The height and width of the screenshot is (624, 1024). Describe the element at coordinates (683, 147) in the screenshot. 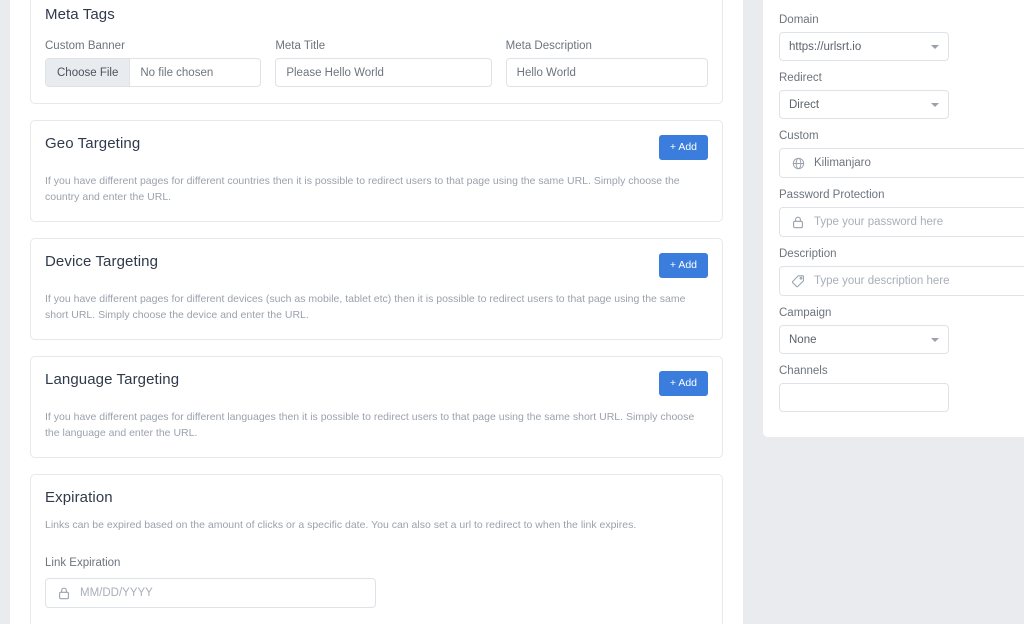

I see `geo-targeting-add-button: + Add` at that location.